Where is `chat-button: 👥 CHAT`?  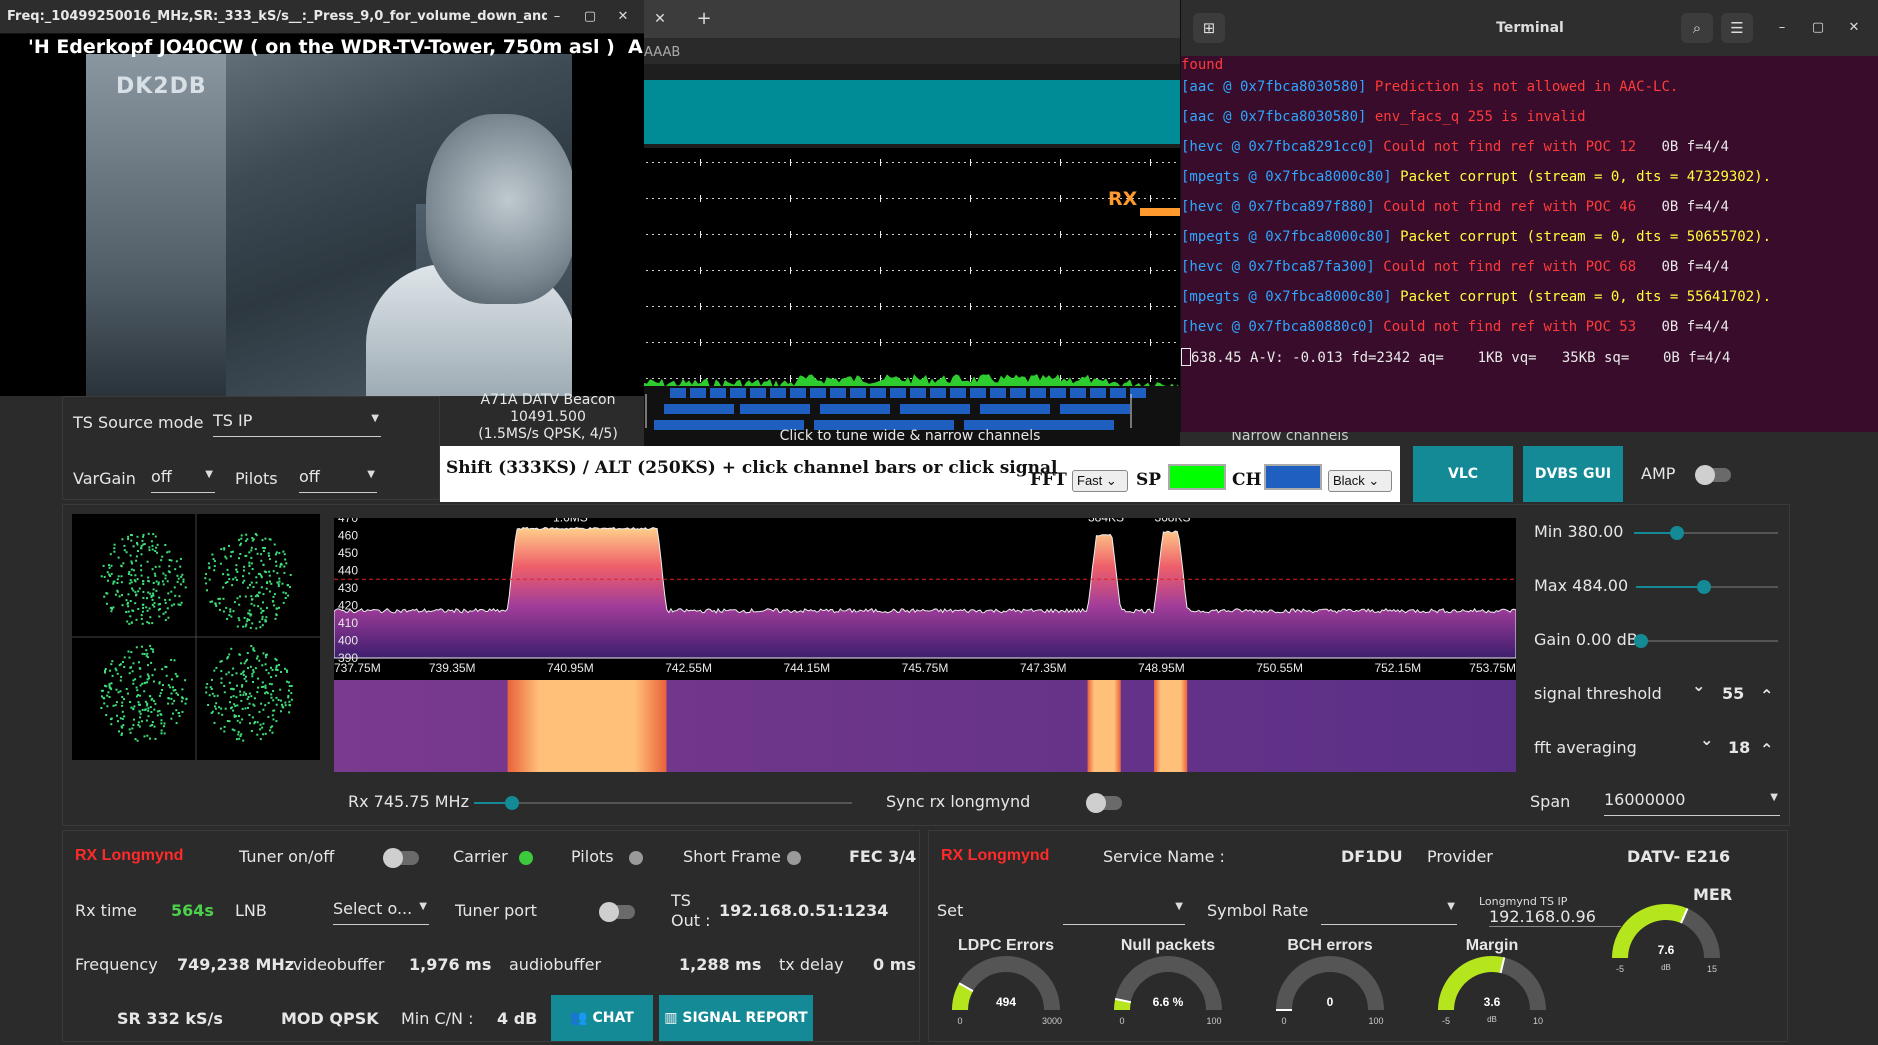 chat-button: 👥 CHAT is located at coordinates (602, 1018).